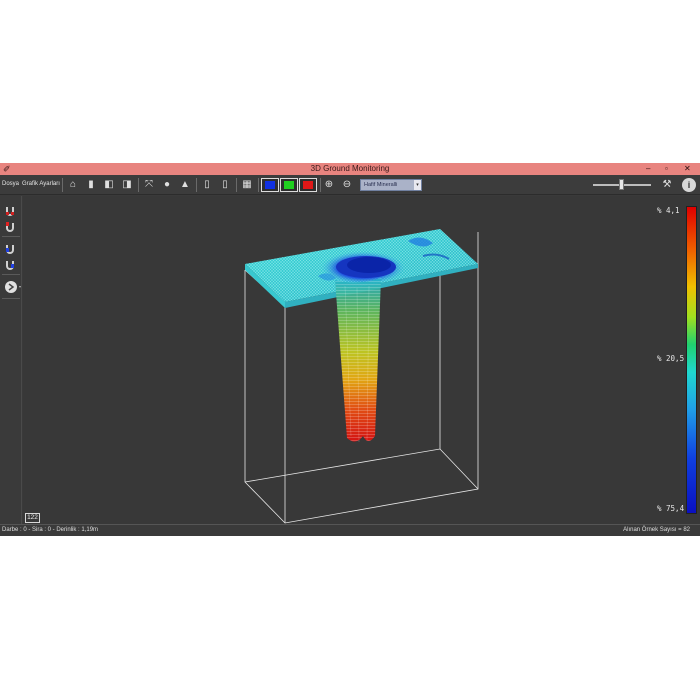 The width and height of the screenshot is (700, 700). I want to click on view-front-icon: ▮, so click(91, 185).